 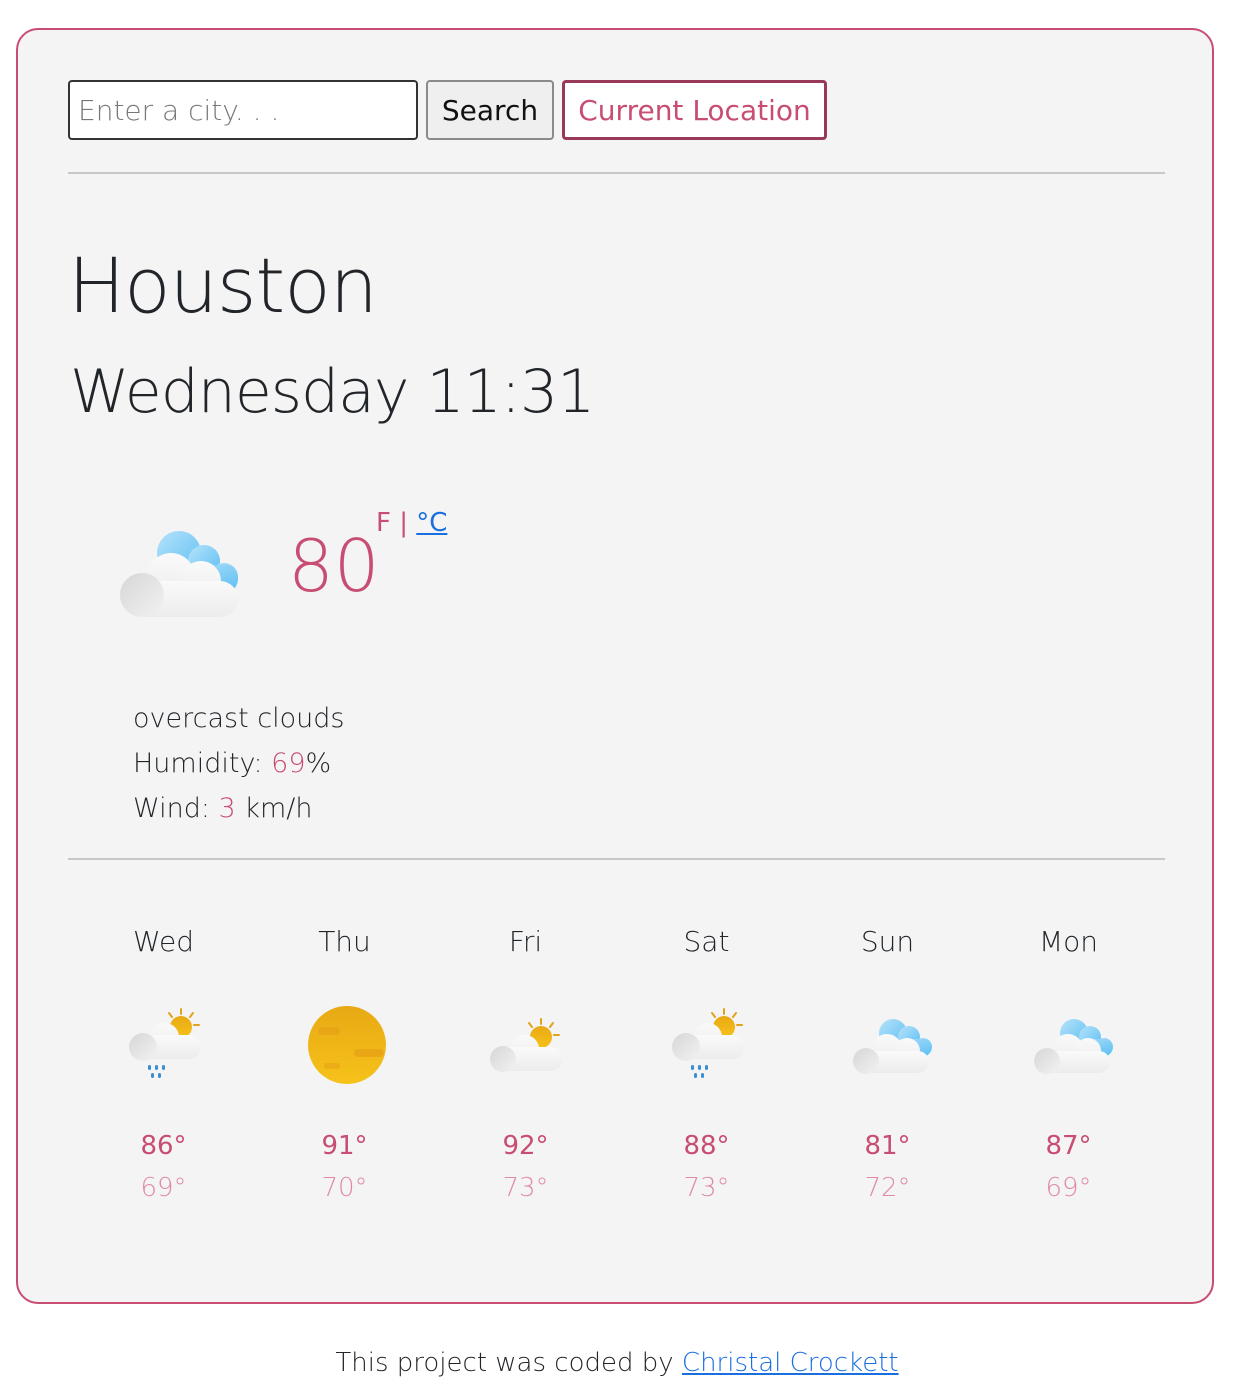 I want to click on weather-description: overcast clouds, so click(x=239, y=718).